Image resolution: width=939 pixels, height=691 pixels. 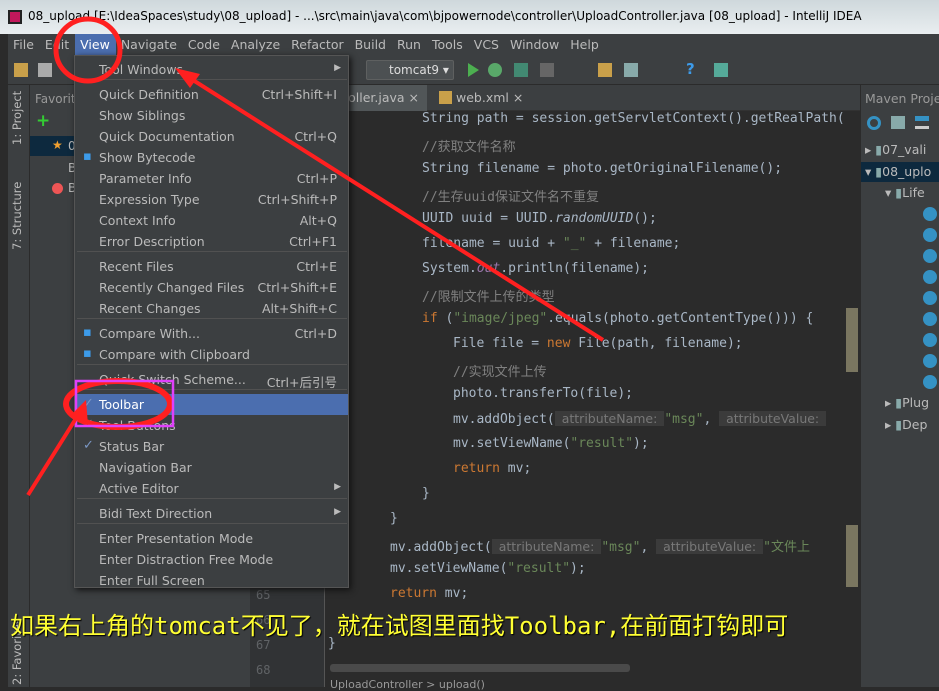 What do you see at coordinates (426, 496) in the screenshot?
I see `code-line: }` at bounding box center [426, 496].